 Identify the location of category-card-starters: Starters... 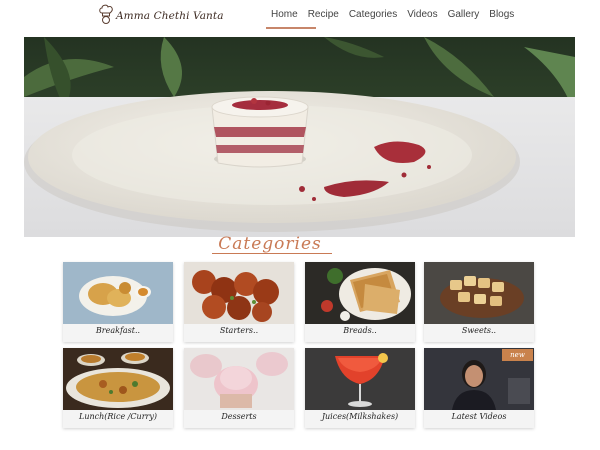
(239, 302).